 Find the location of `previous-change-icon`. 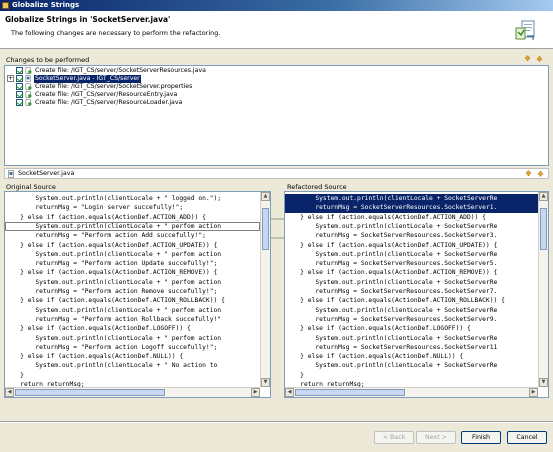

previous-change-icon is located at coordinates (539, 58).